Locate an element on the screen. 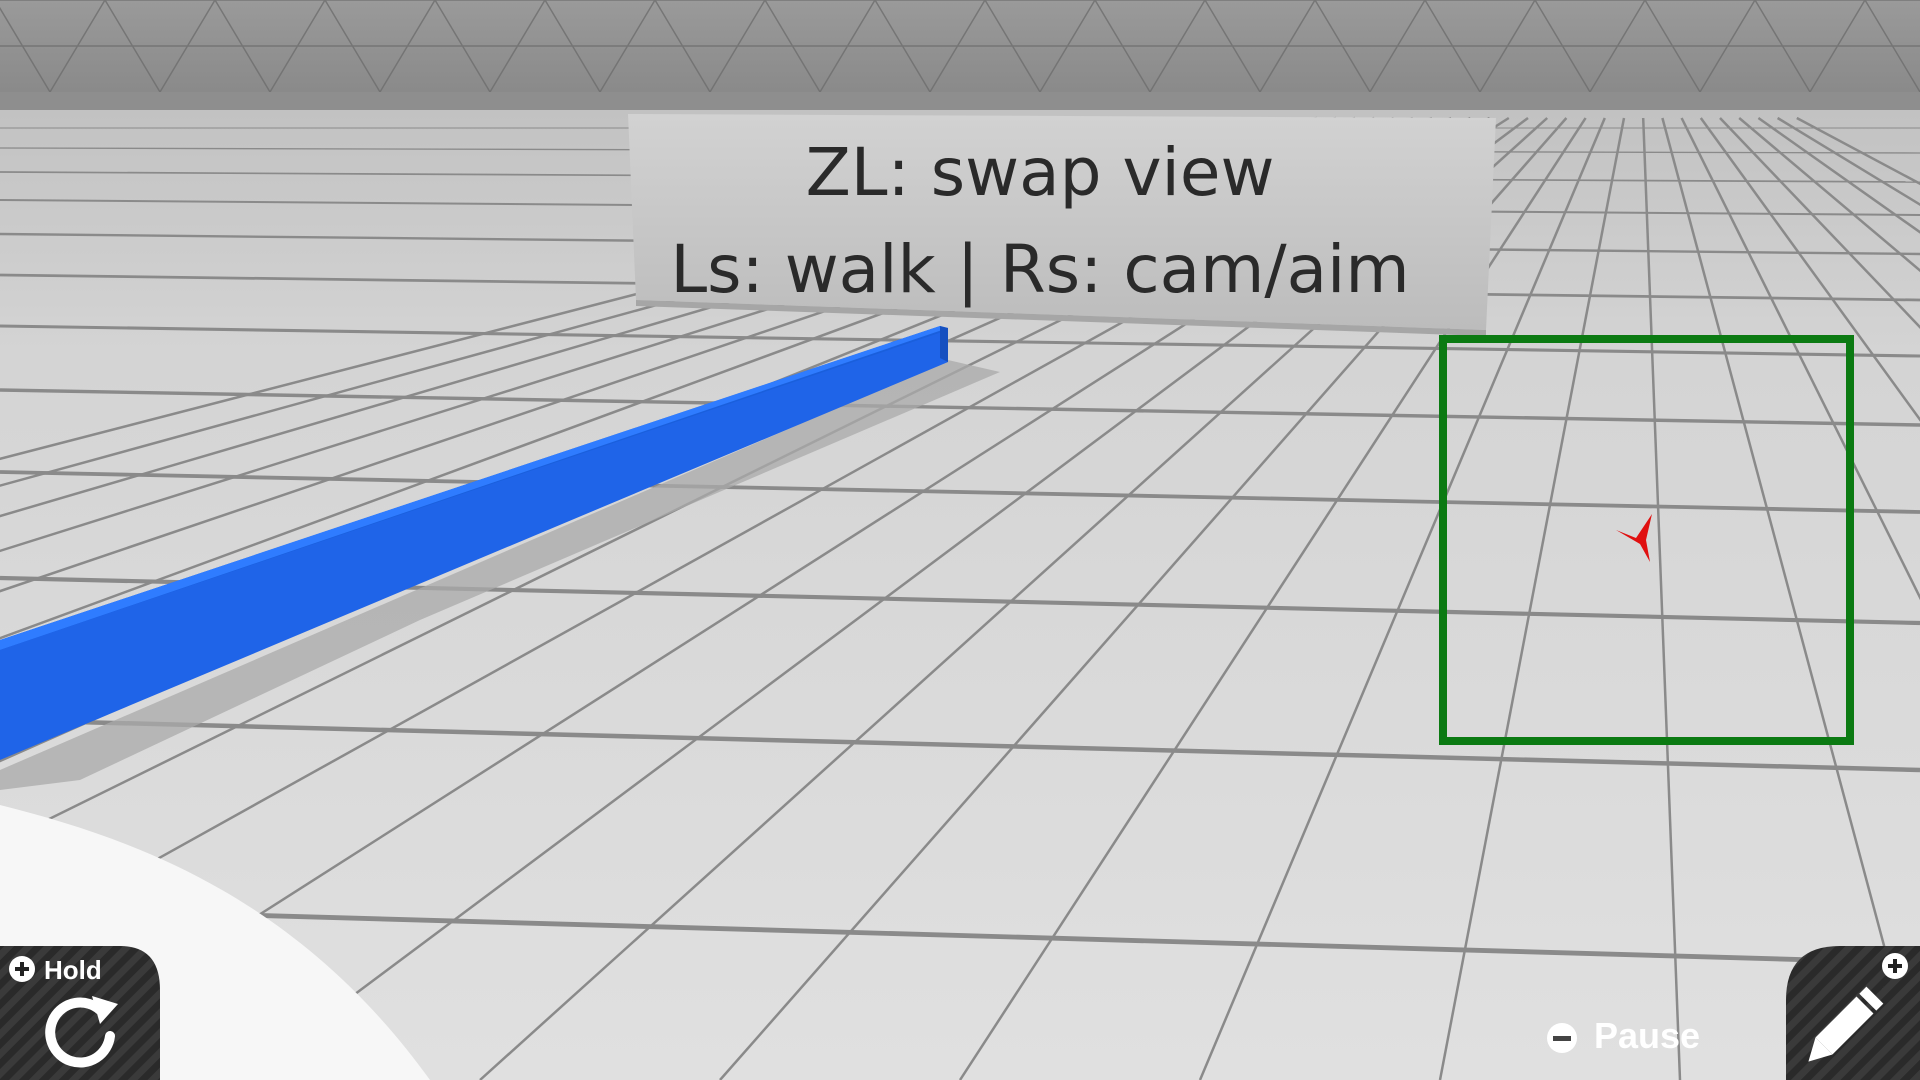  sign-line-1: ZL: swap view is located at coordinates (1040, 172).